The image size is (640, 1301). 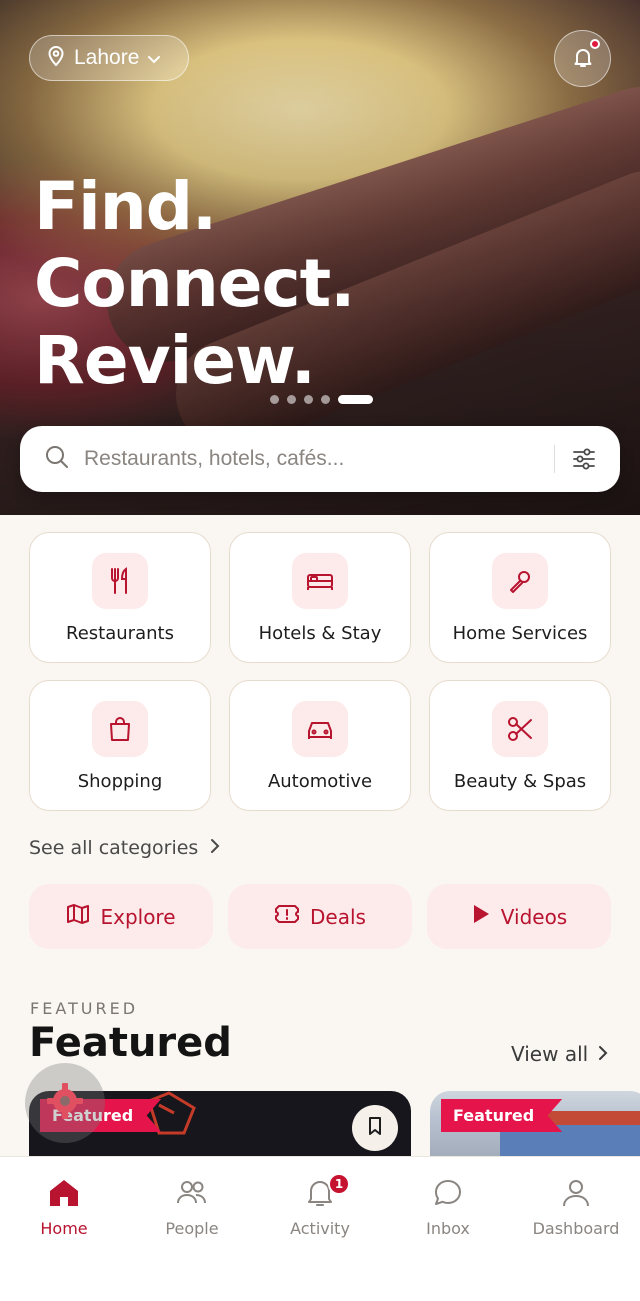 I want to click on tab-home: Home, so click(x=64, y=1207).